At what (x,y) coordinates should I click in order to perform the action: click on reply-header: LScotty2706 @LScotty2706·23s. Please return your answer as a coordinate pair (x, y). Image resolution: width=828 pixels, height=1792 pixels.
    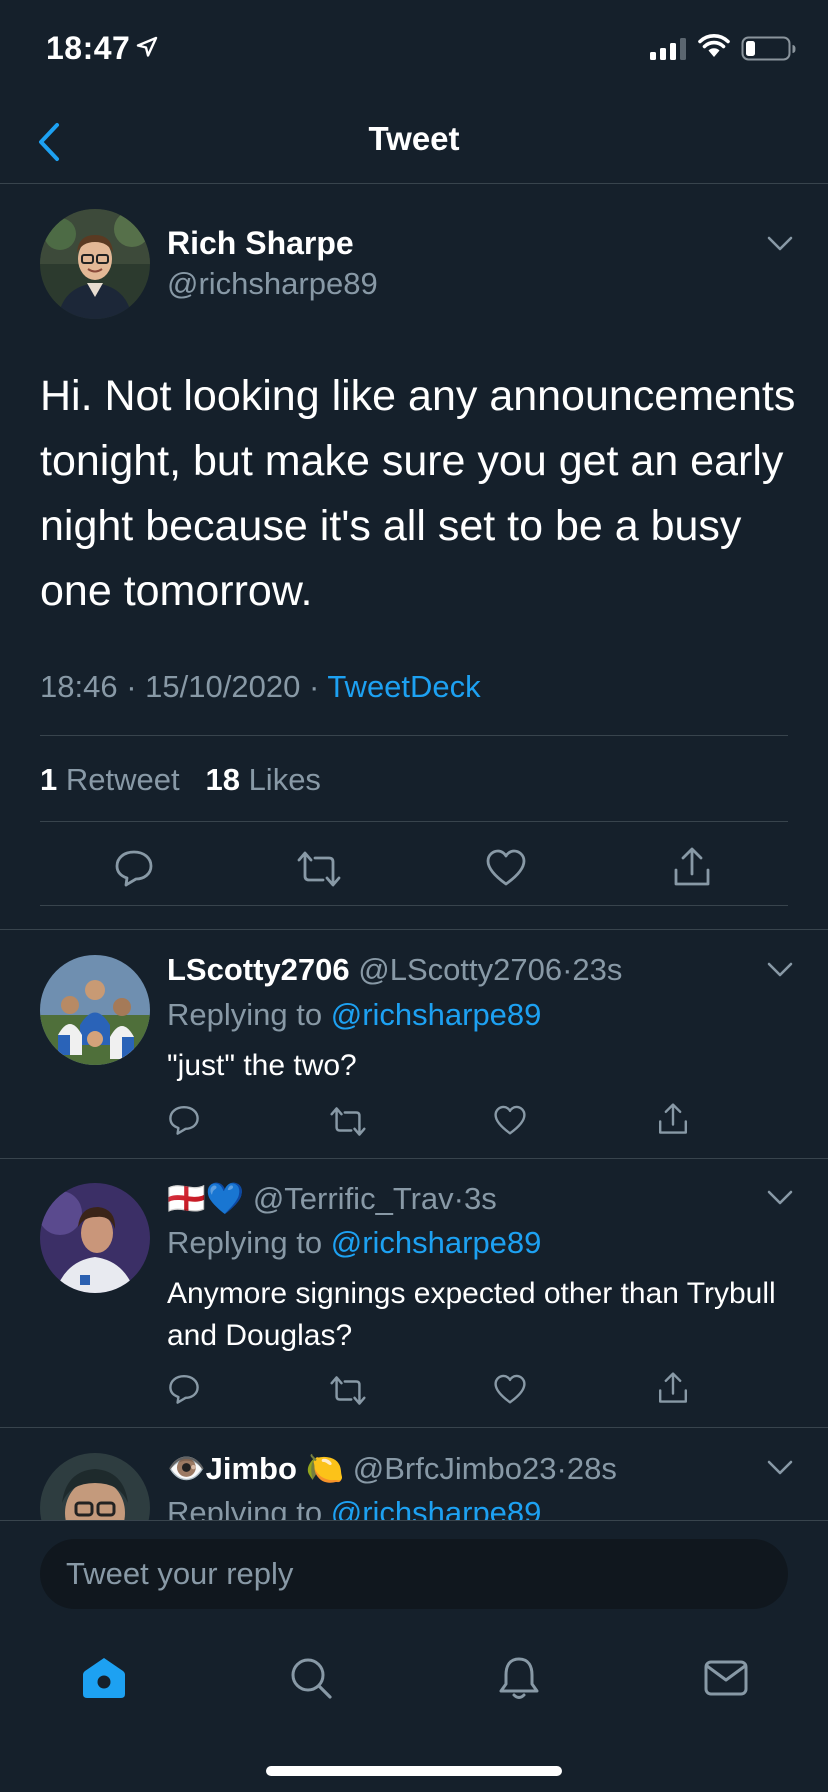
    Looking at the image, I should click on (394, 970).